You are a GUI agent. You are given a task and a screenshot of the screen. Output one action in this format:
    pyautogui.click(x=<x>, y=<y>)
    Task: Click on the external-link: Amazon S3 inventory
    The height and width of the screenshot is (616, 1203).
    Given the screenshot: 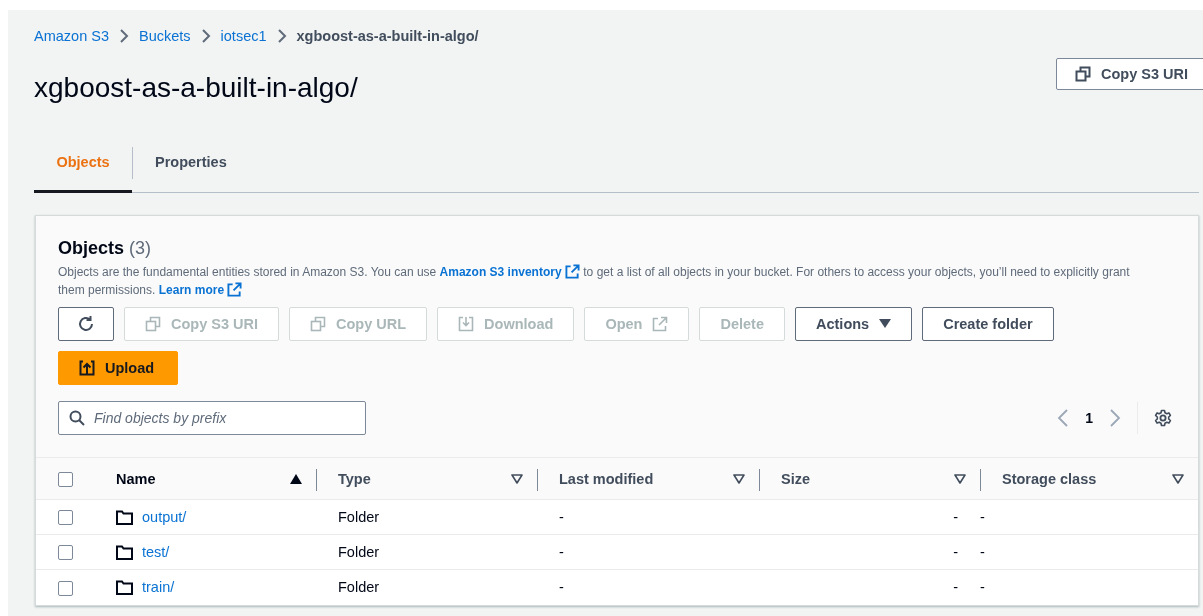 What is the action you would take?
    pyautogui.click(x=509, y=272)
    